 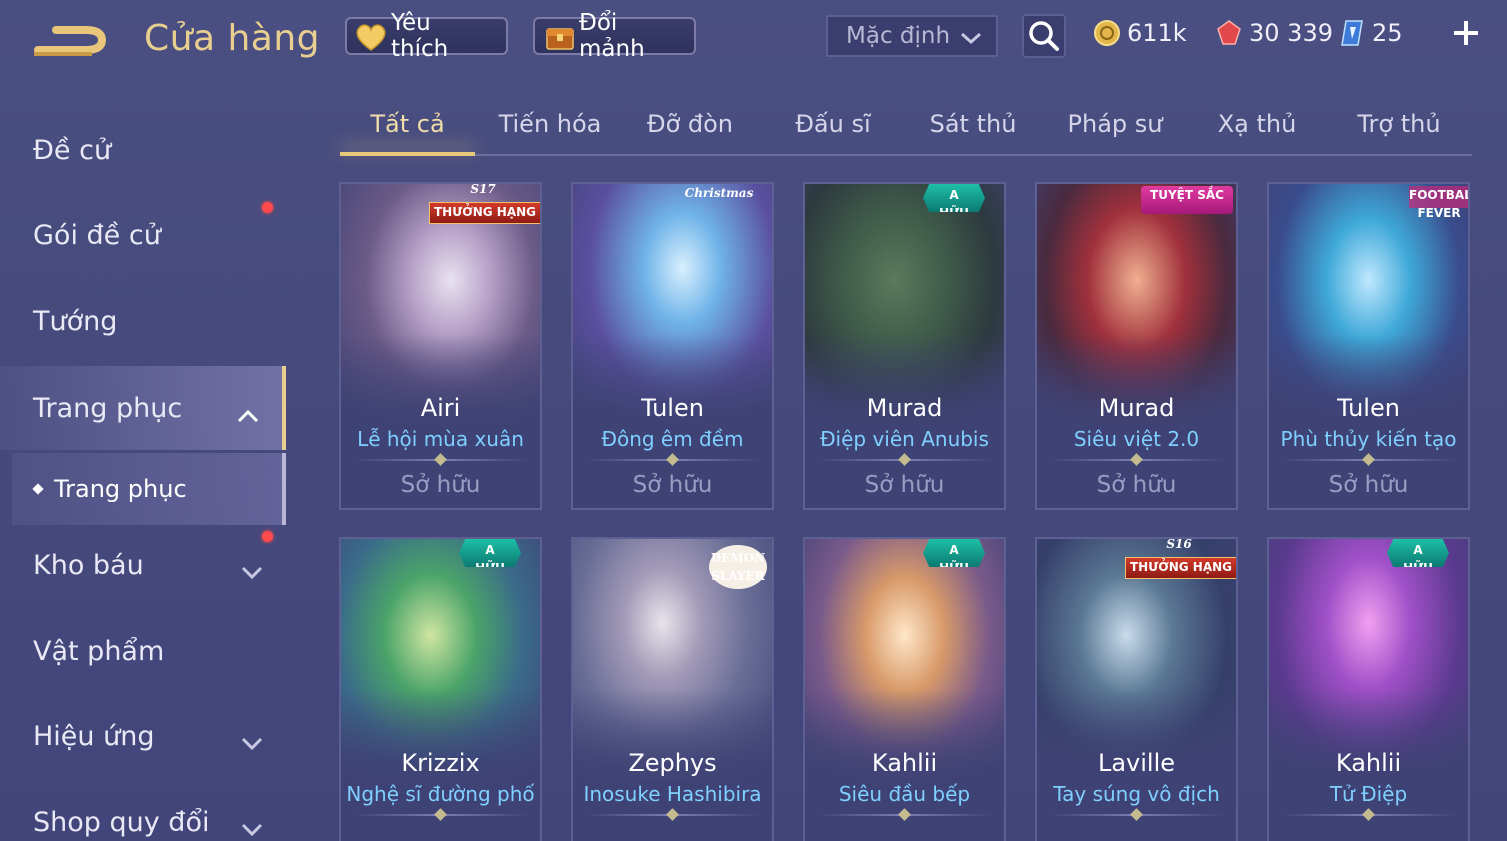 What do you see at coordinates (898, 36) in the screenshot?
I see `sort-selected-value: Mặc định` at bounding box center [898, 36].